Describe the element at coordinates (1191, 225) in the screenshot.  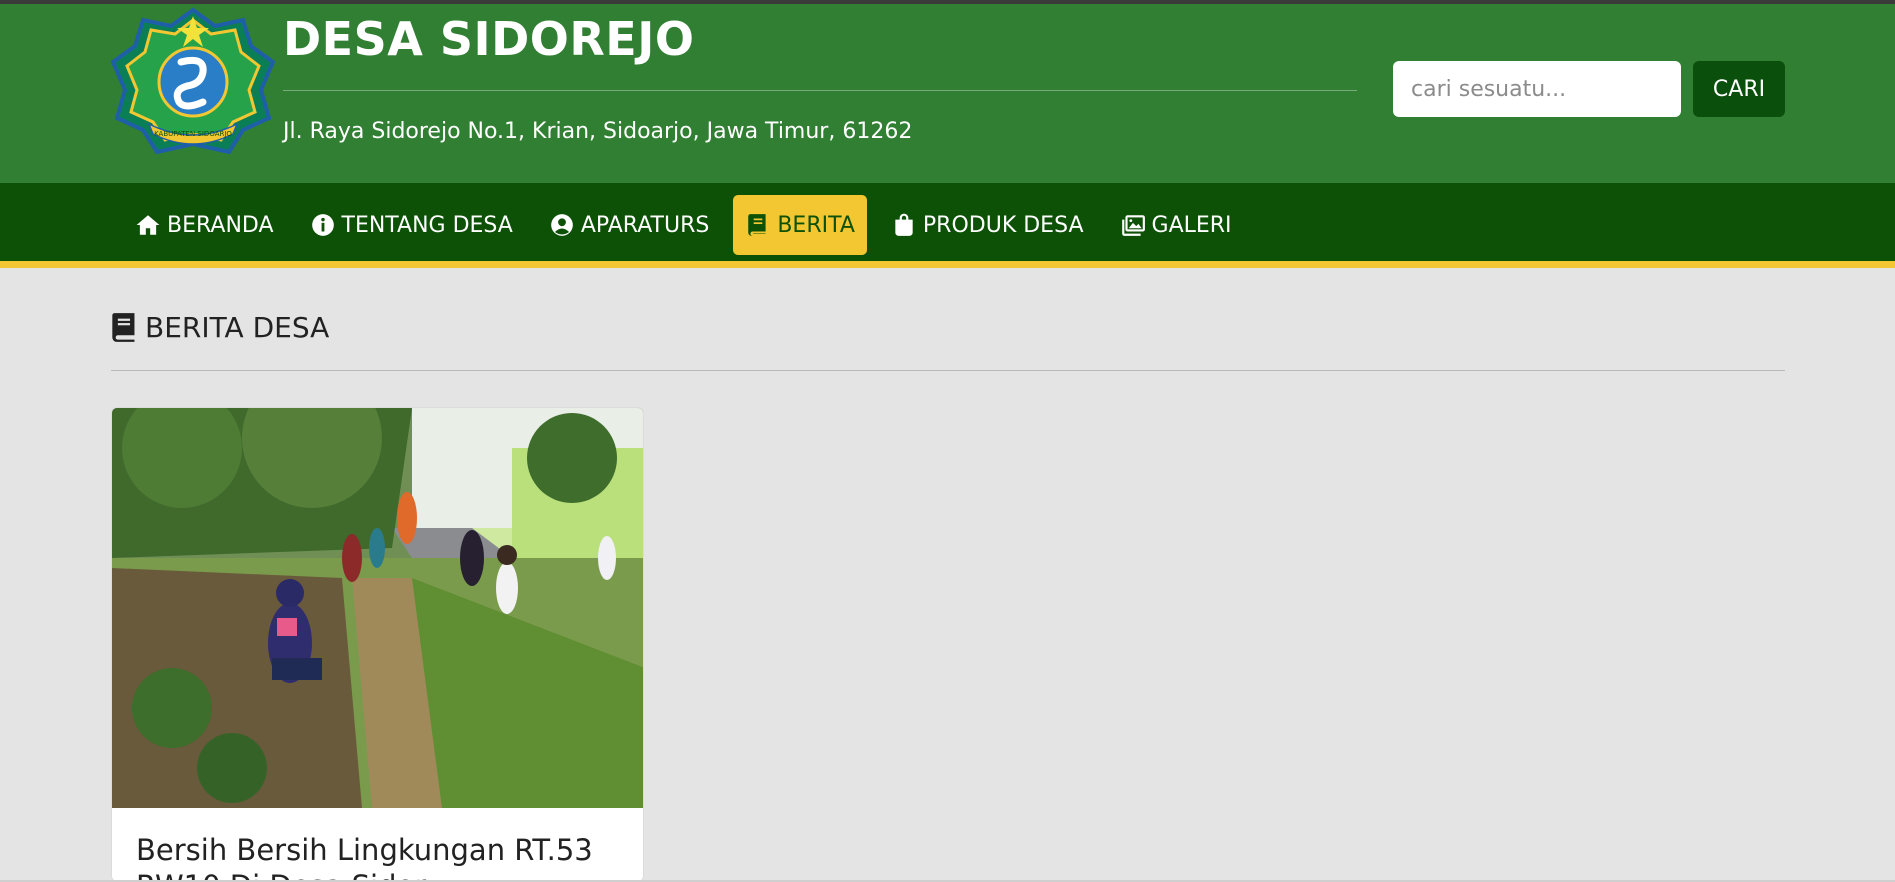
I see `nav-item-label: GALERI` at that location.